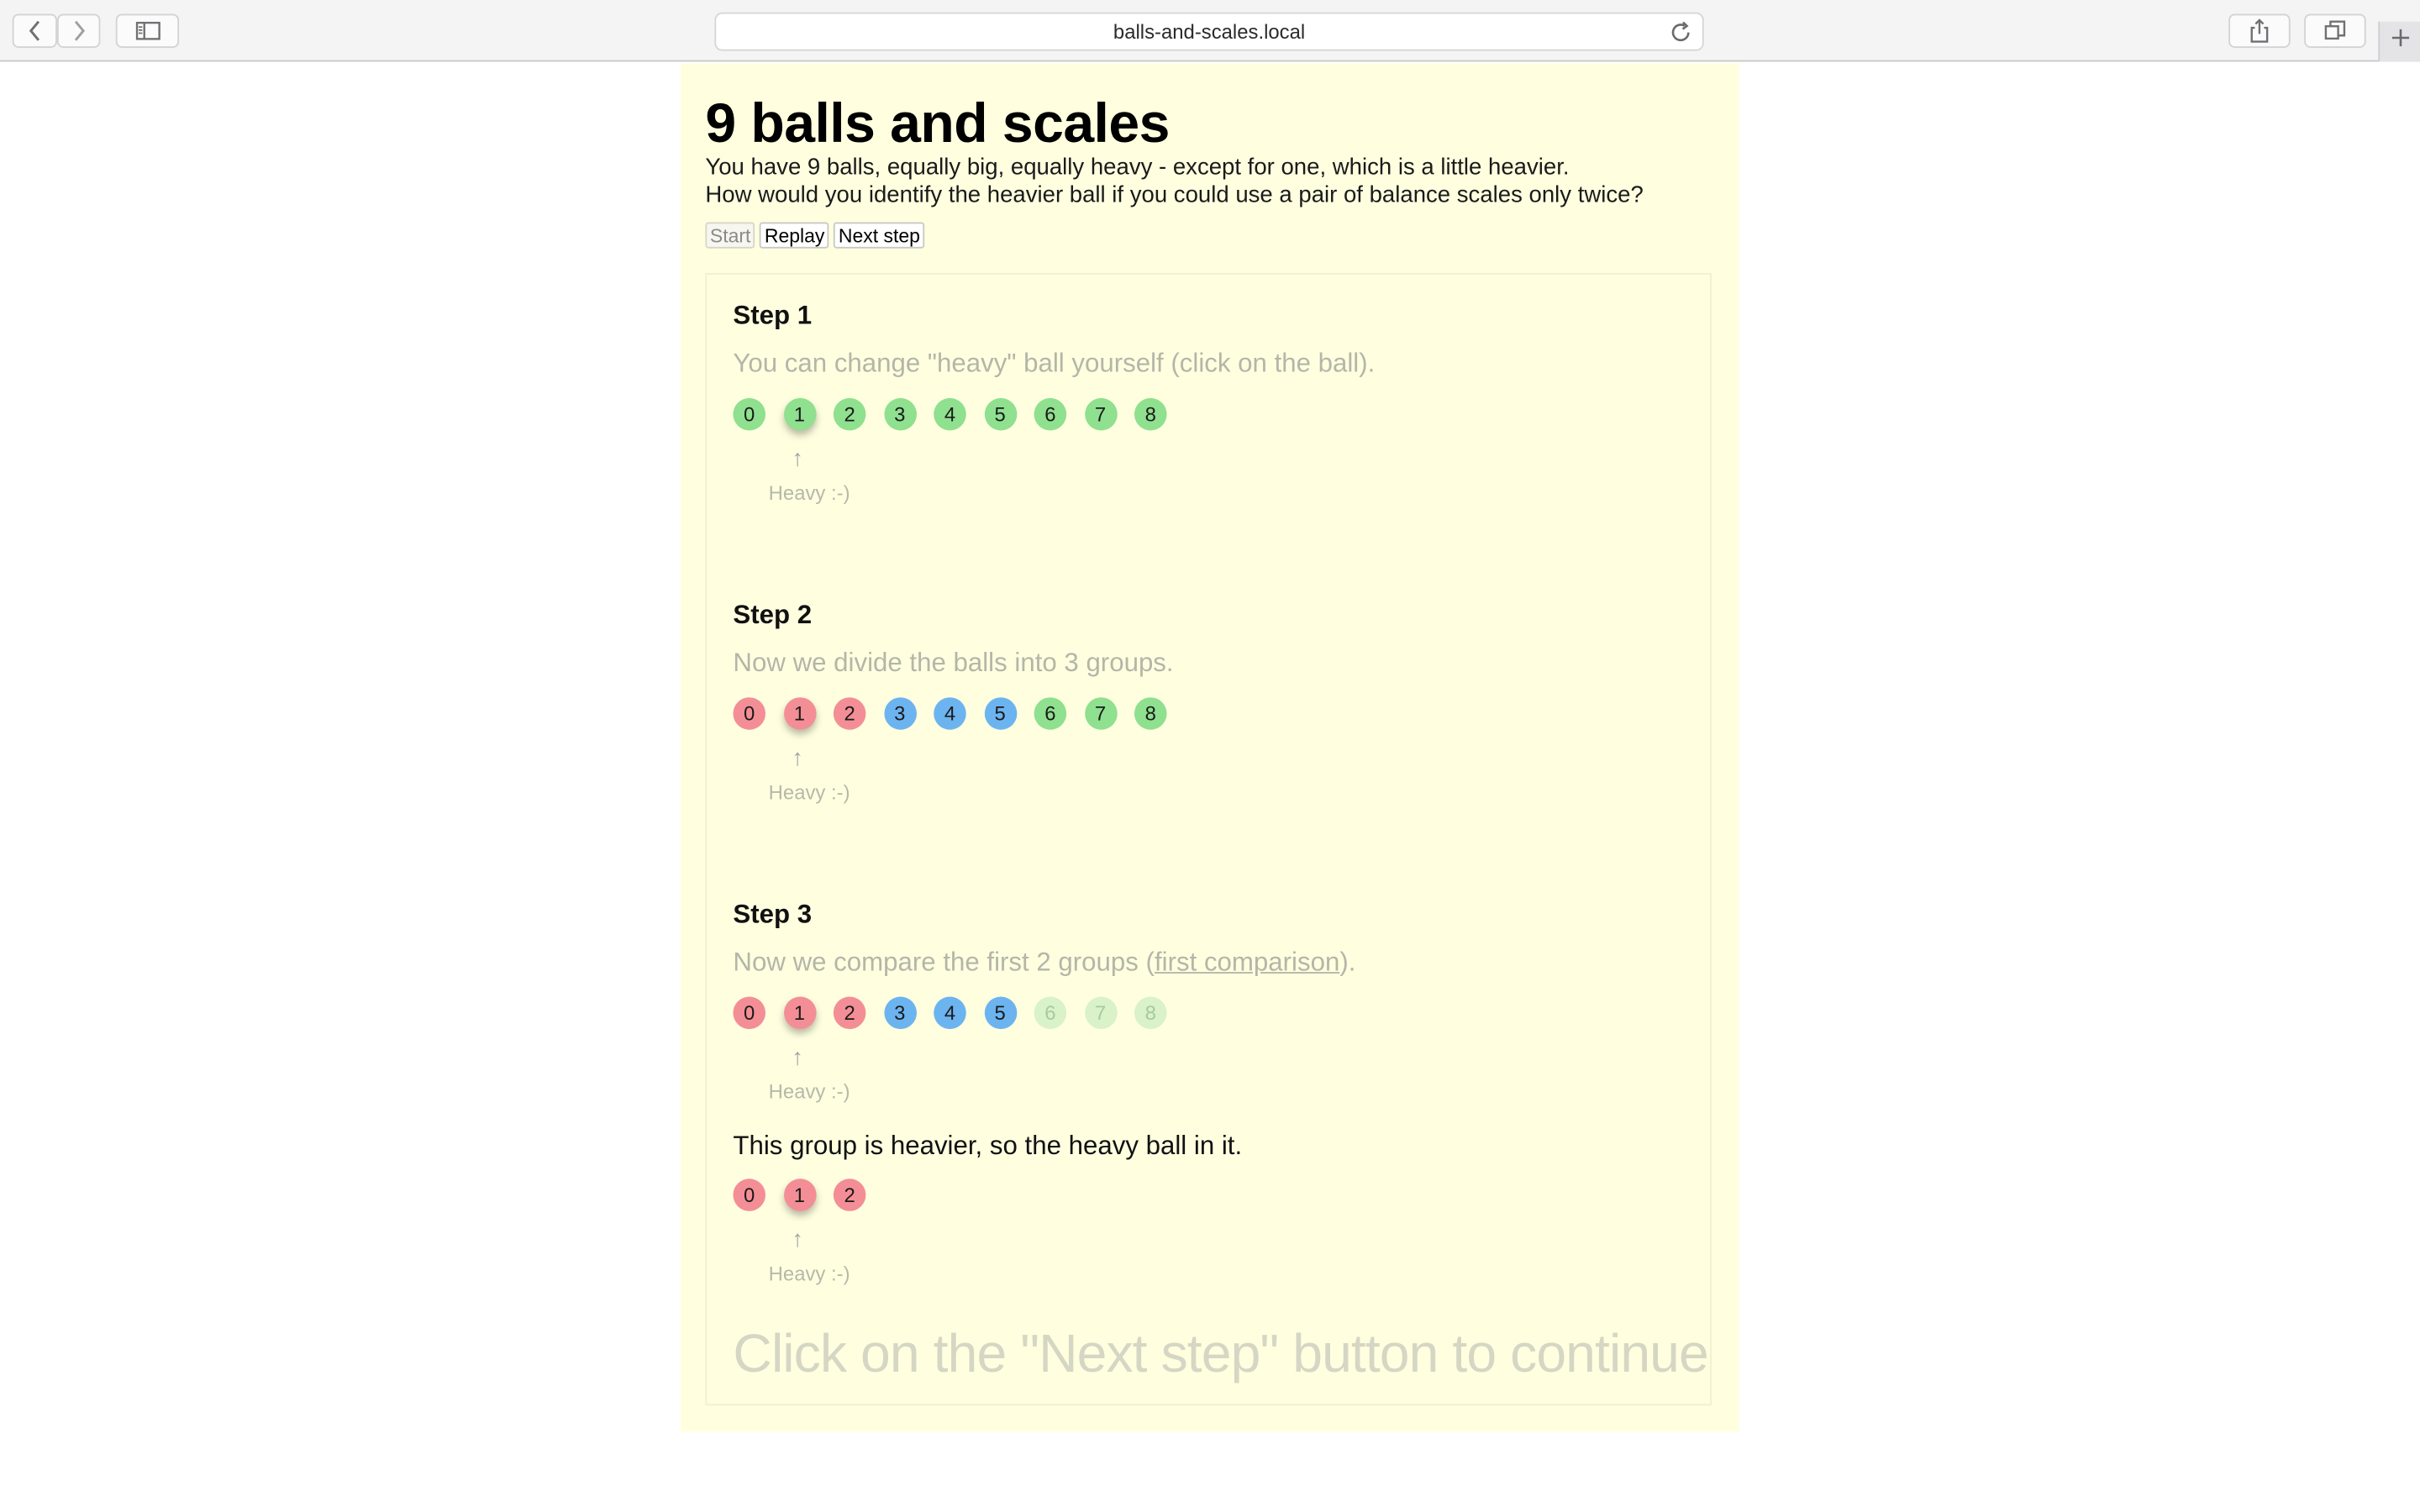 This screenshot has height=1512, width=2420. Describe the element at coordinates (773, 615) in the screenshot. I see `step-2-title: Step 2` at that location.